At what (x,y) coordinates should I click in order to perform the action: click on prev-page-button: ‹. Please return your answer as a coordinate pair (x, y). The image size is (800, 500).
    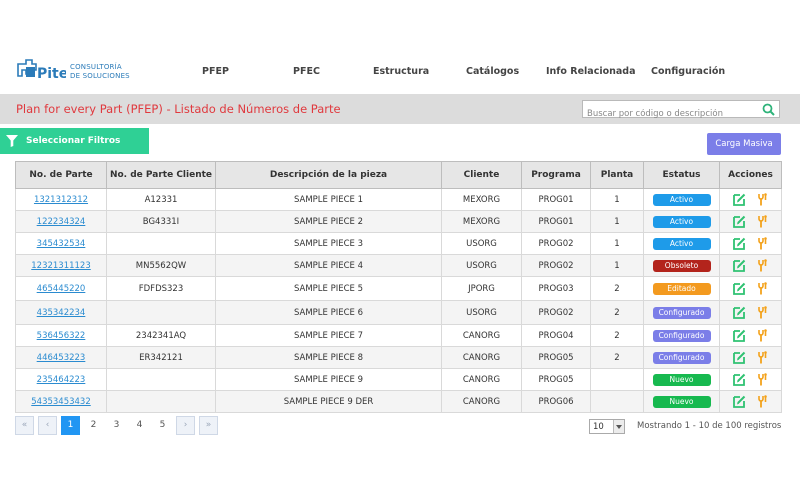
    Looking at the image, I should click on (47, 425).